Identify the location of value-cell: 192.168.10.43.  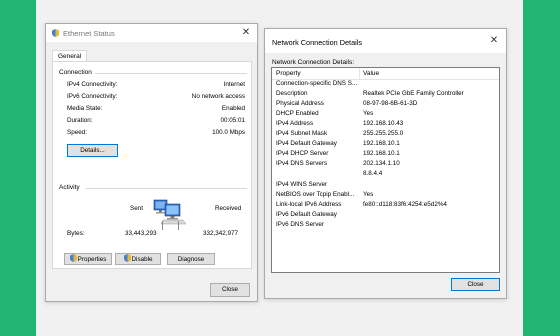
(383, 123).